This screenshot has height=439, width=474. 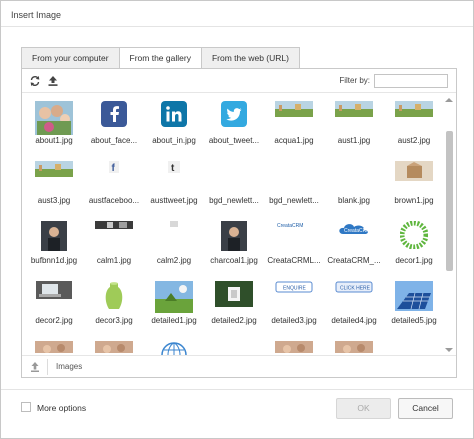 I want to click on cancel-button: Cancel, so click(x=425, y=408).